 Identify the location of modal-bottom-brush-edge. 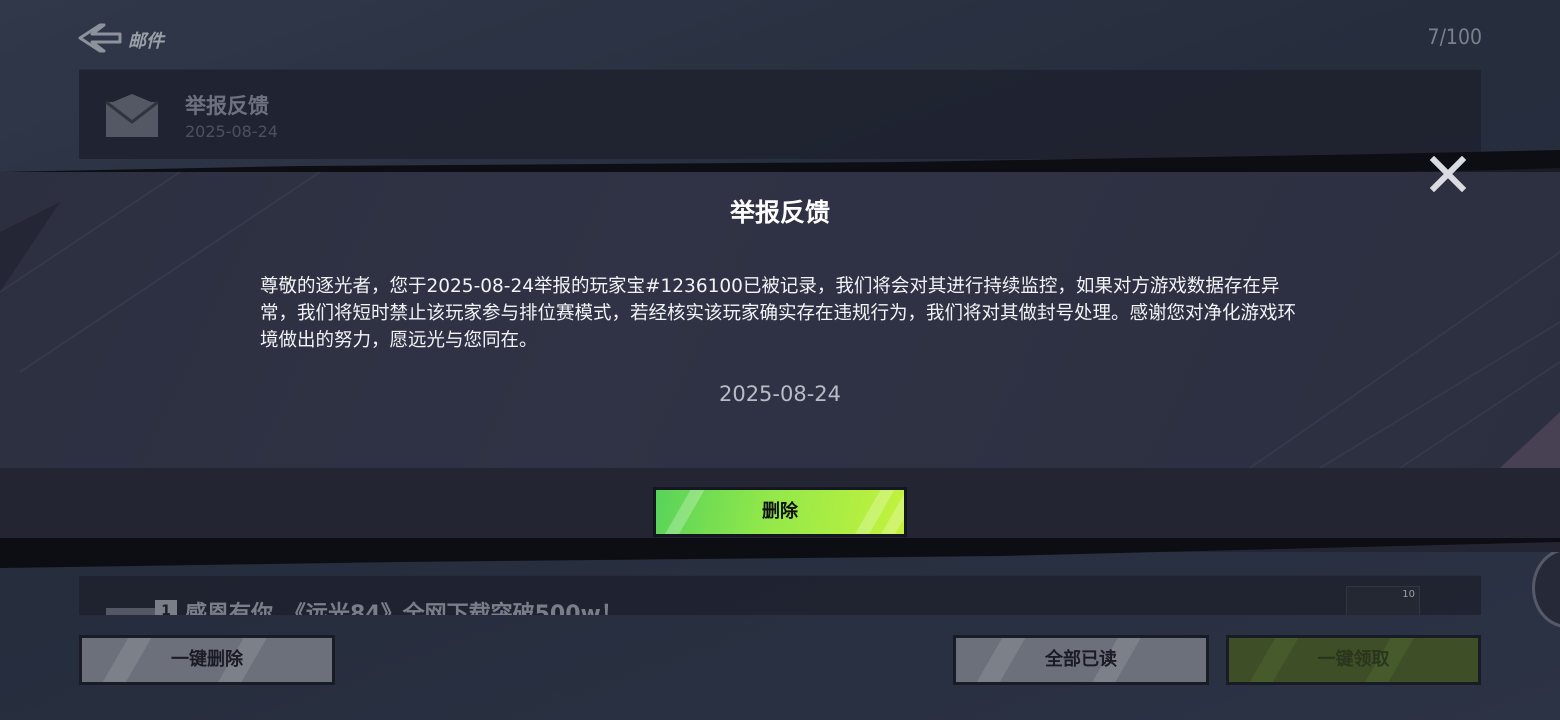
(780, 553).